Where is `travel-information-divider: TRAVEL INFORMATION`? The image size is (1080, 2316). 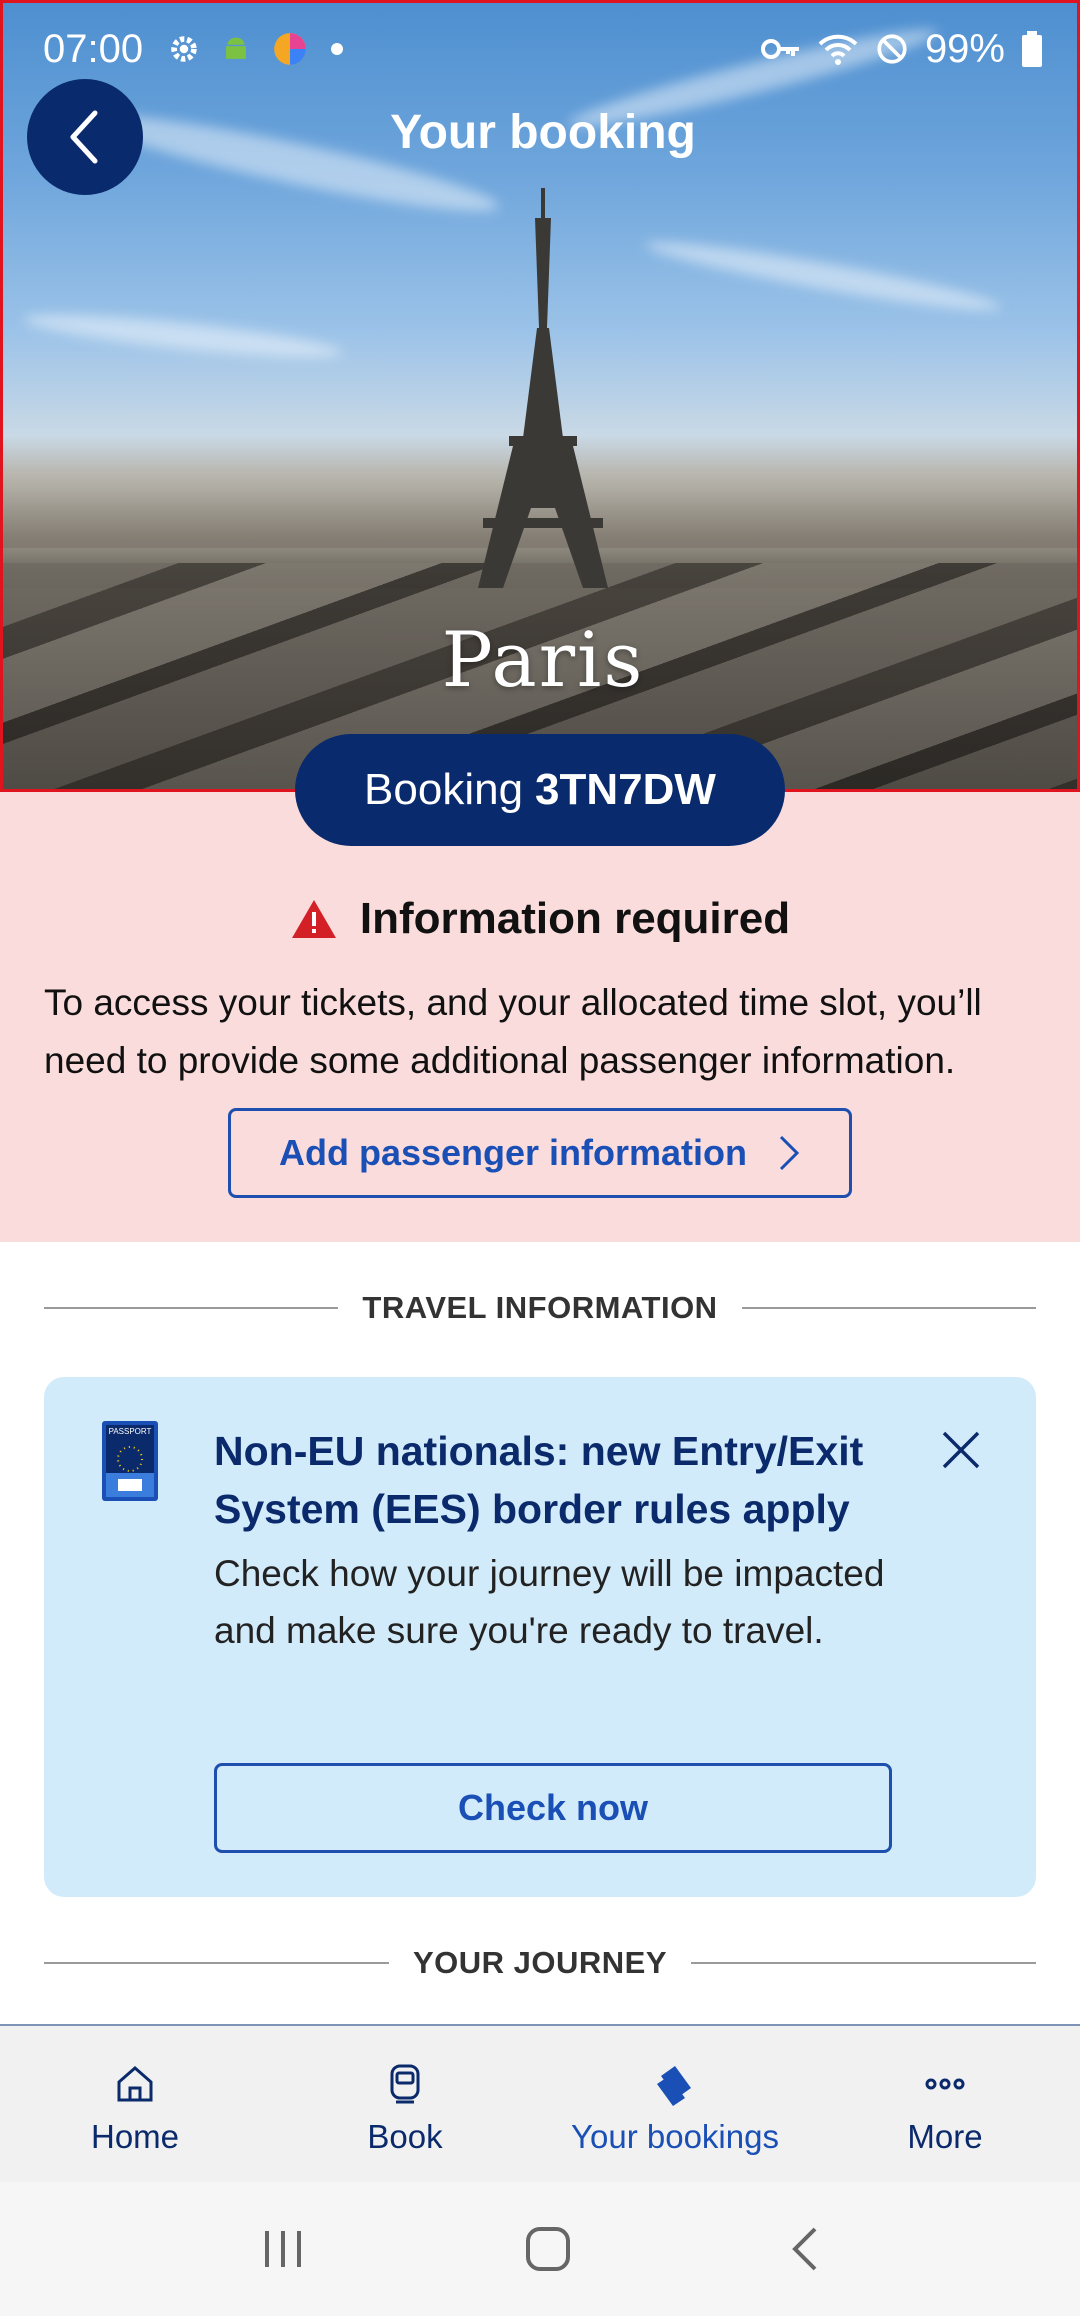 travel-information-divider: TRAVEL INFORMATION is located at coordinates (540, 1308).